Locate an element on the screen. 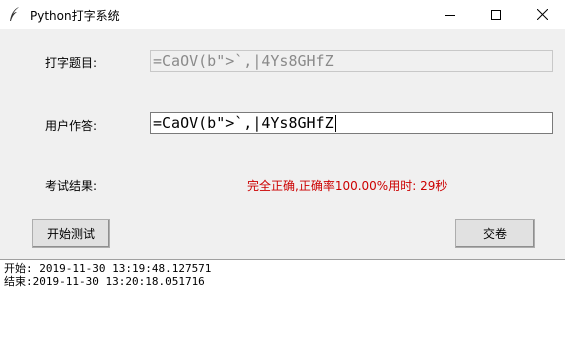  maximize-button is located at coordinates (496, 14).